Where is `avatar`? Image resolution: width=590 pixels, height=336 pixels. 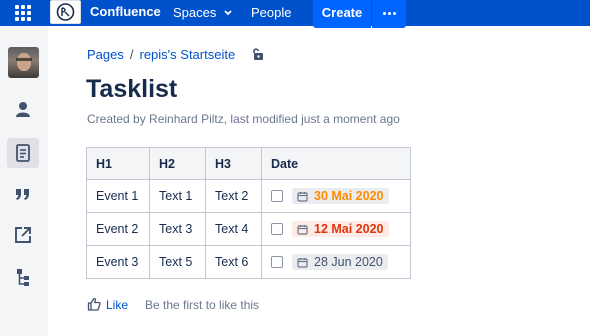 avatar is located at coordinates (23, 62).